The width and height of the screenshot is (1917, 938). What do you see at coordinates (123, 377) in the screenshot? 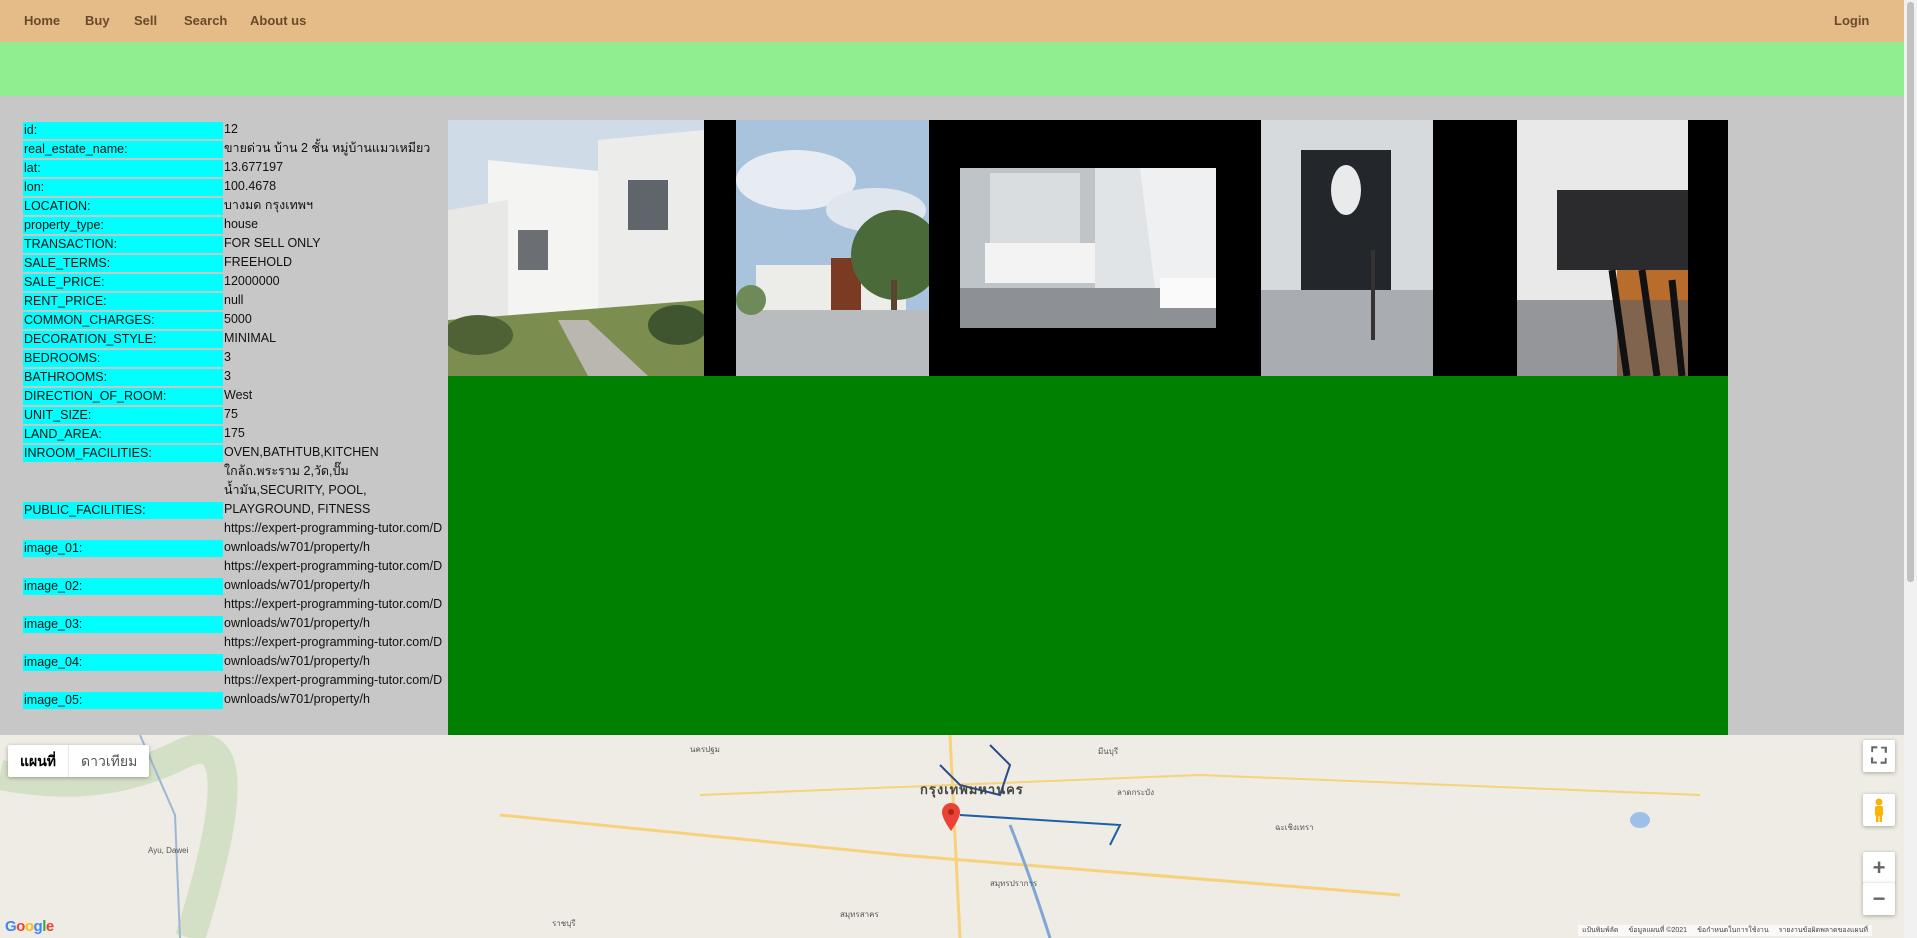
I see `property-key: BATHROOMS:` at bounding box center [123, 377].